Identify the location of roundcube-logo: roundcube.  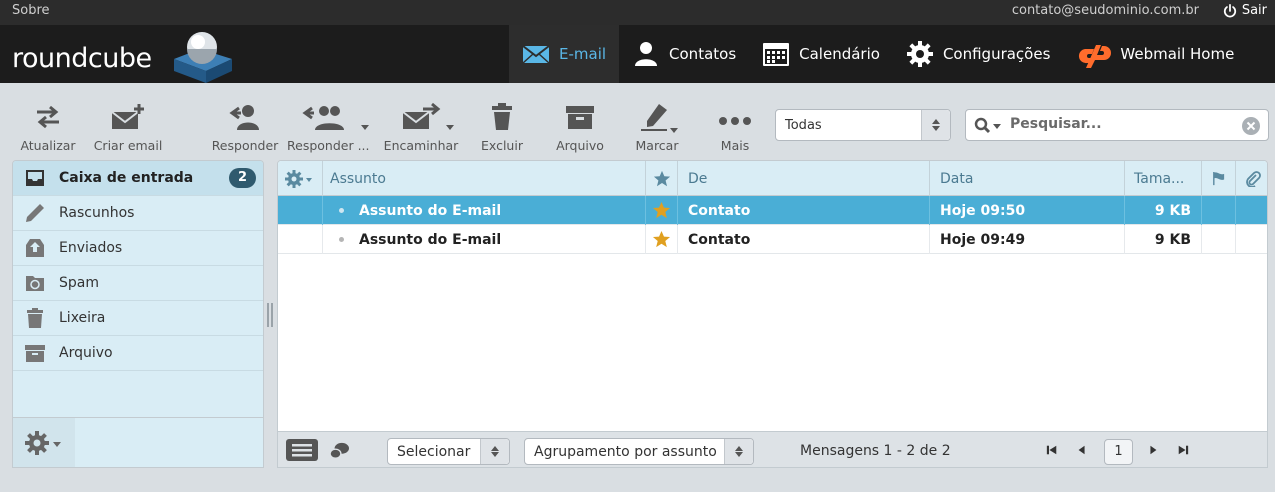
(127, 56).